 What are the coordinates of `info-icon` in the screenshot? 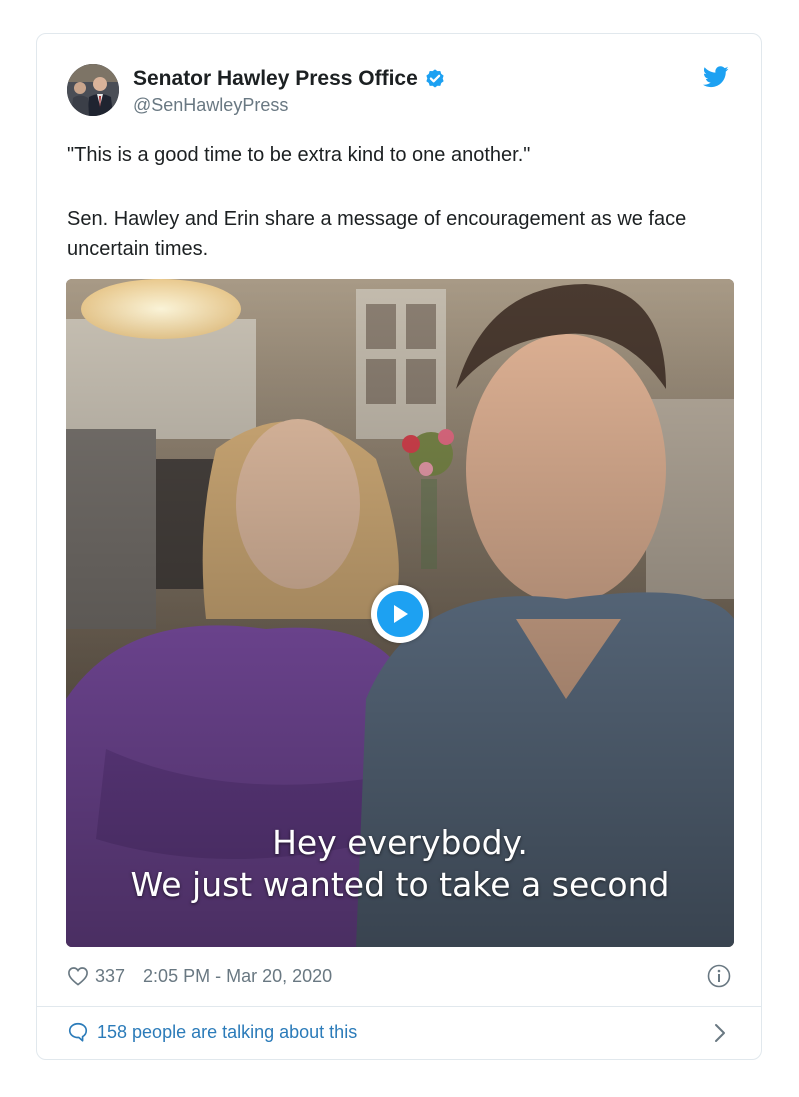 It's located at (719, 976).